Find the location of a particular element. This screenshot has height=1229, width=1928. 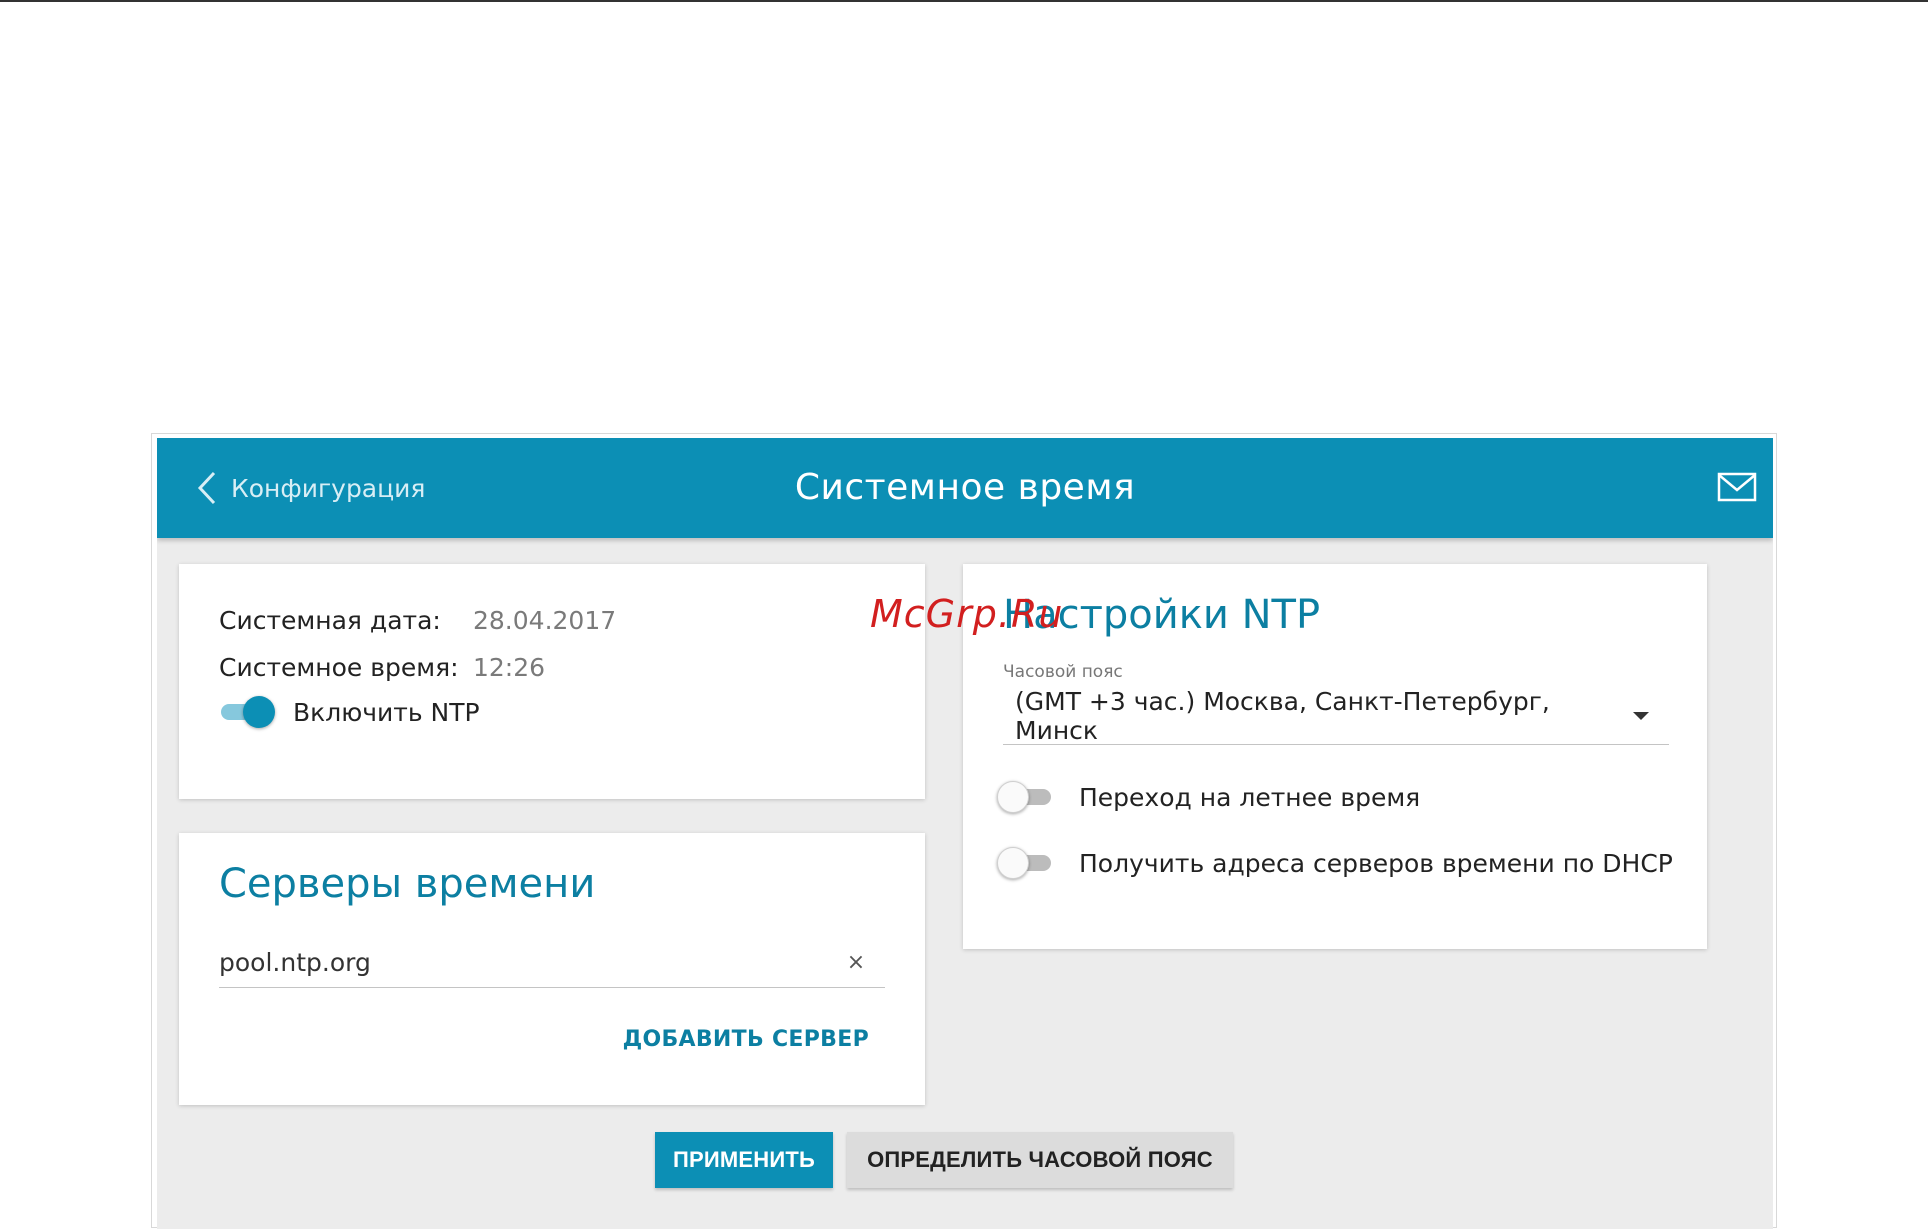

dhcp-toggle is located at coordinates (1025, 863).